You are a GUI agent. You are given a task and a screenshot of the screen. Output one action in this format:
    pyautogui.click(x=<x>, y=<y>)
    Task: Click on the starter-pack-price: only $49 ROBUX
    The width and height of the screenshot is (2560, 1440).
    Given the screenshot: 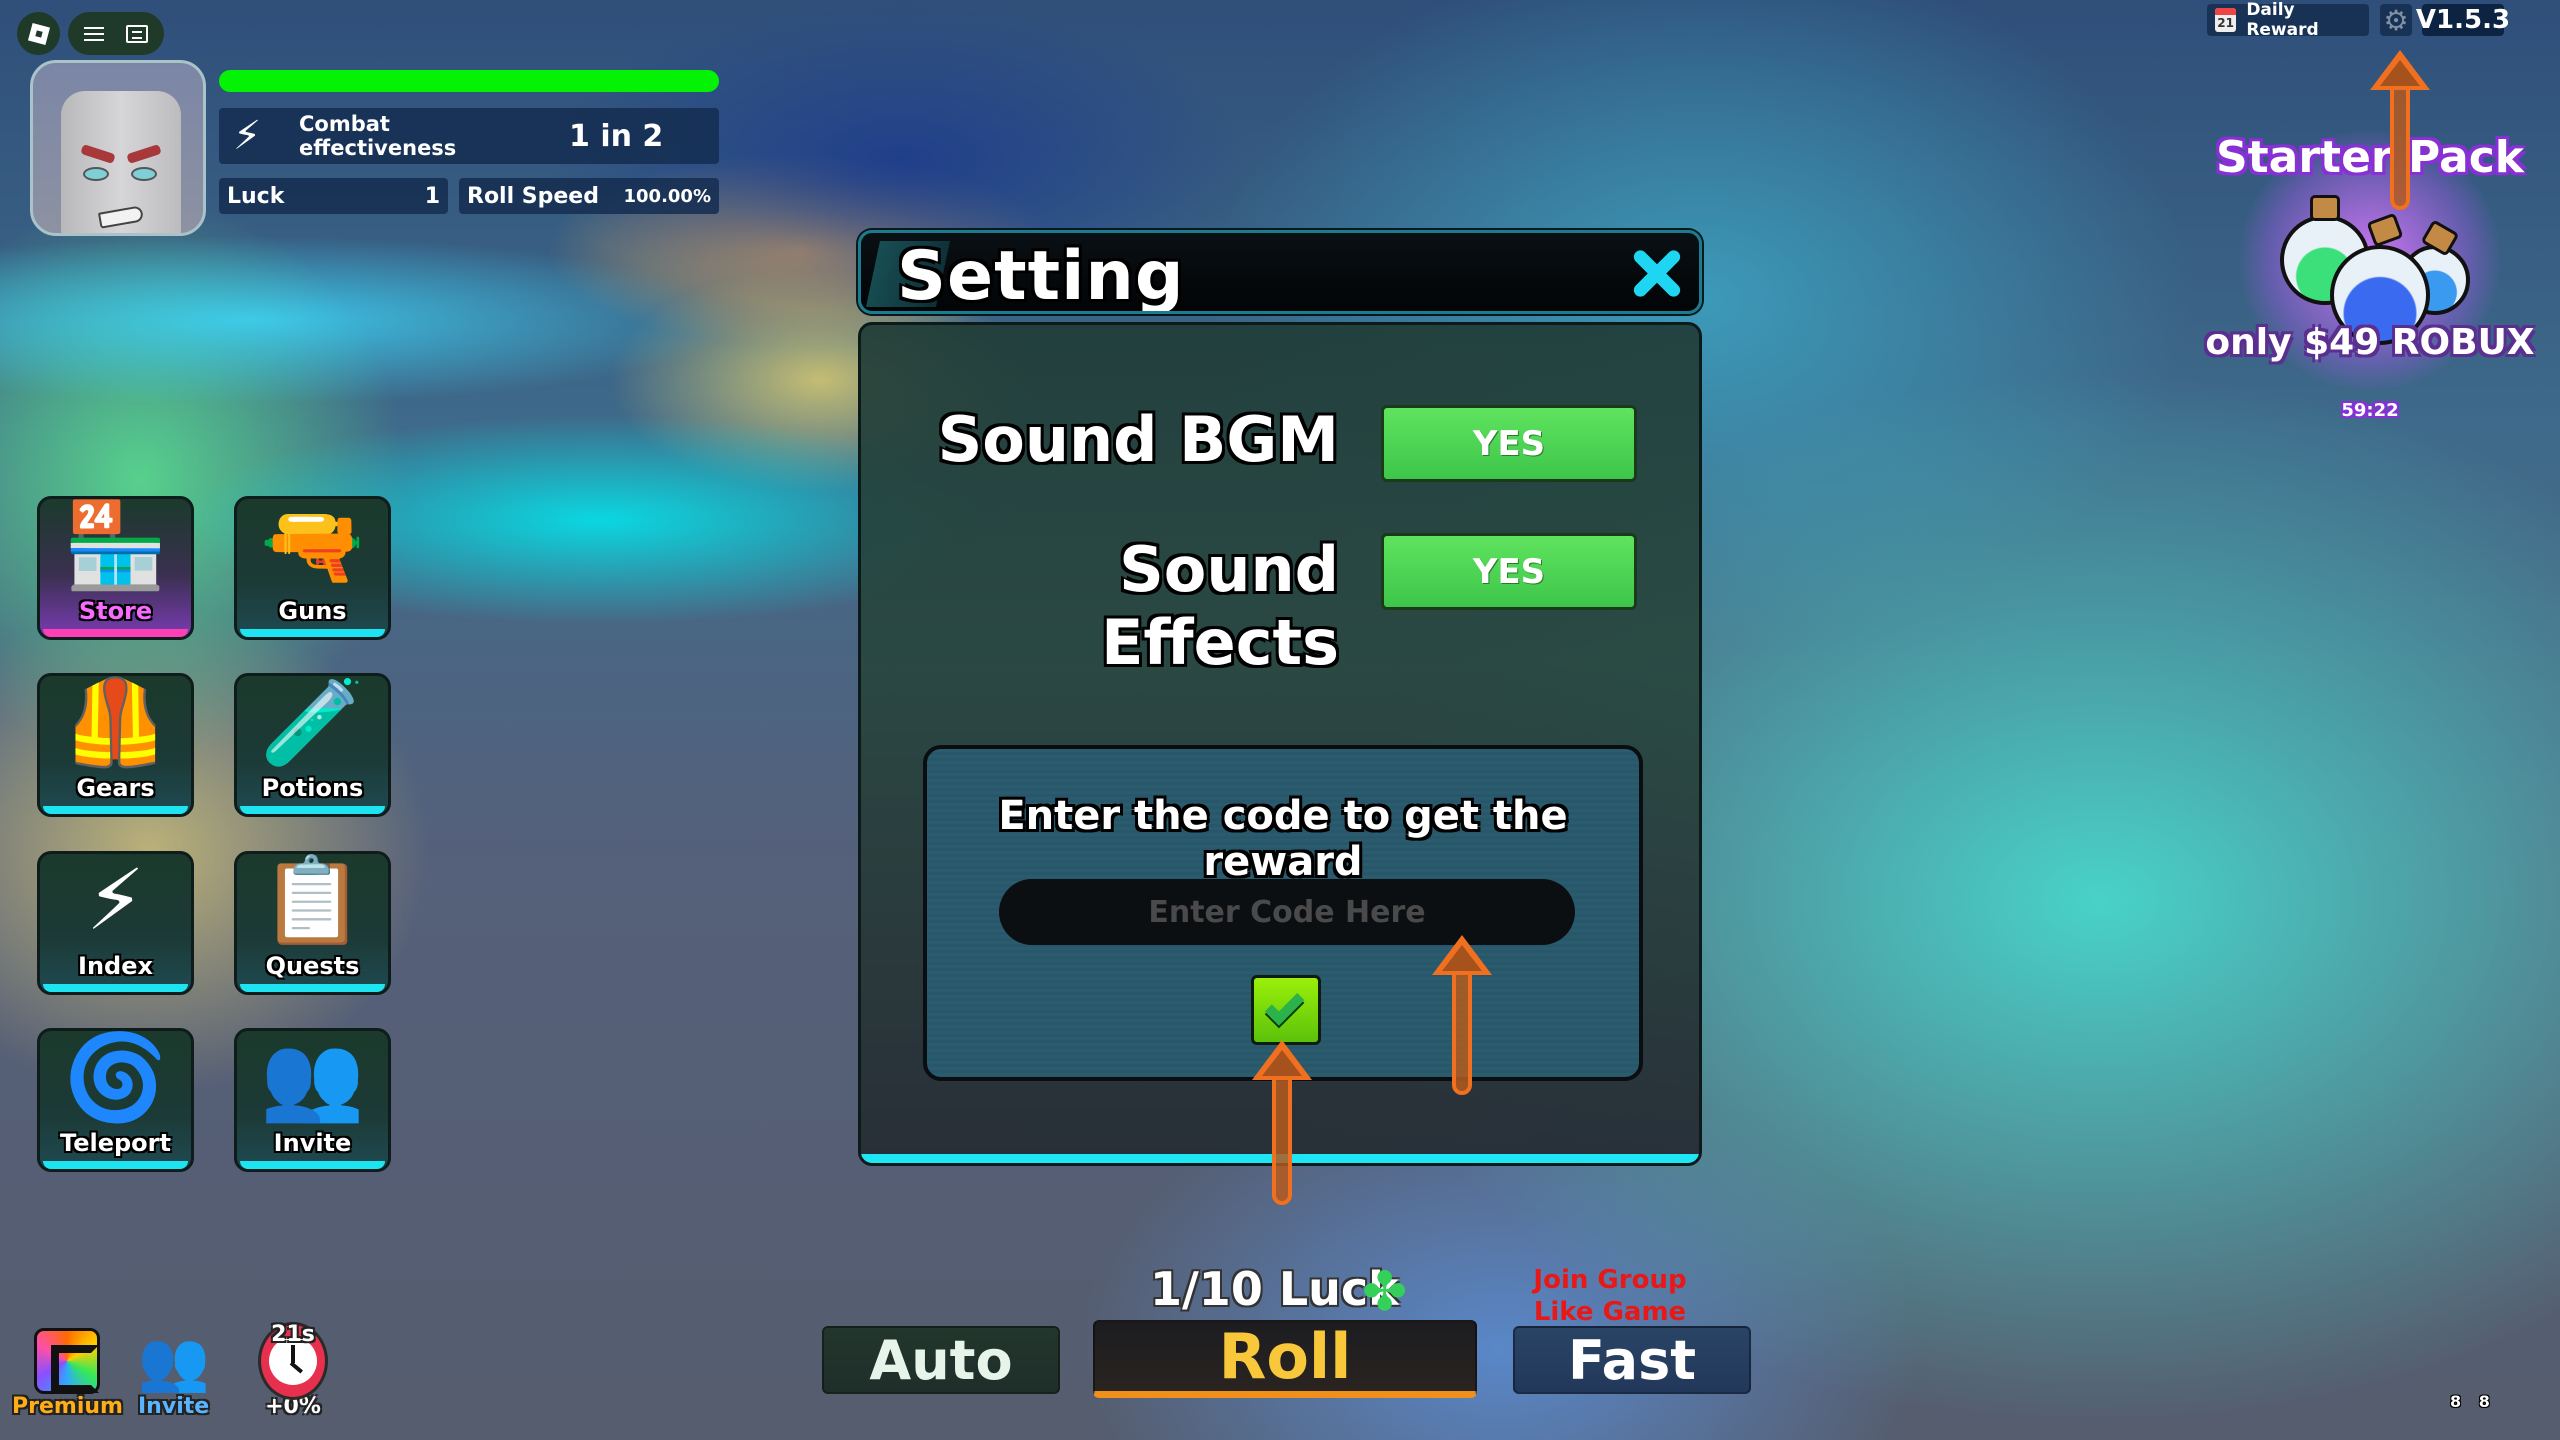 What is the action you would take?
    pyautogui.click(x=2370, y=342)
    